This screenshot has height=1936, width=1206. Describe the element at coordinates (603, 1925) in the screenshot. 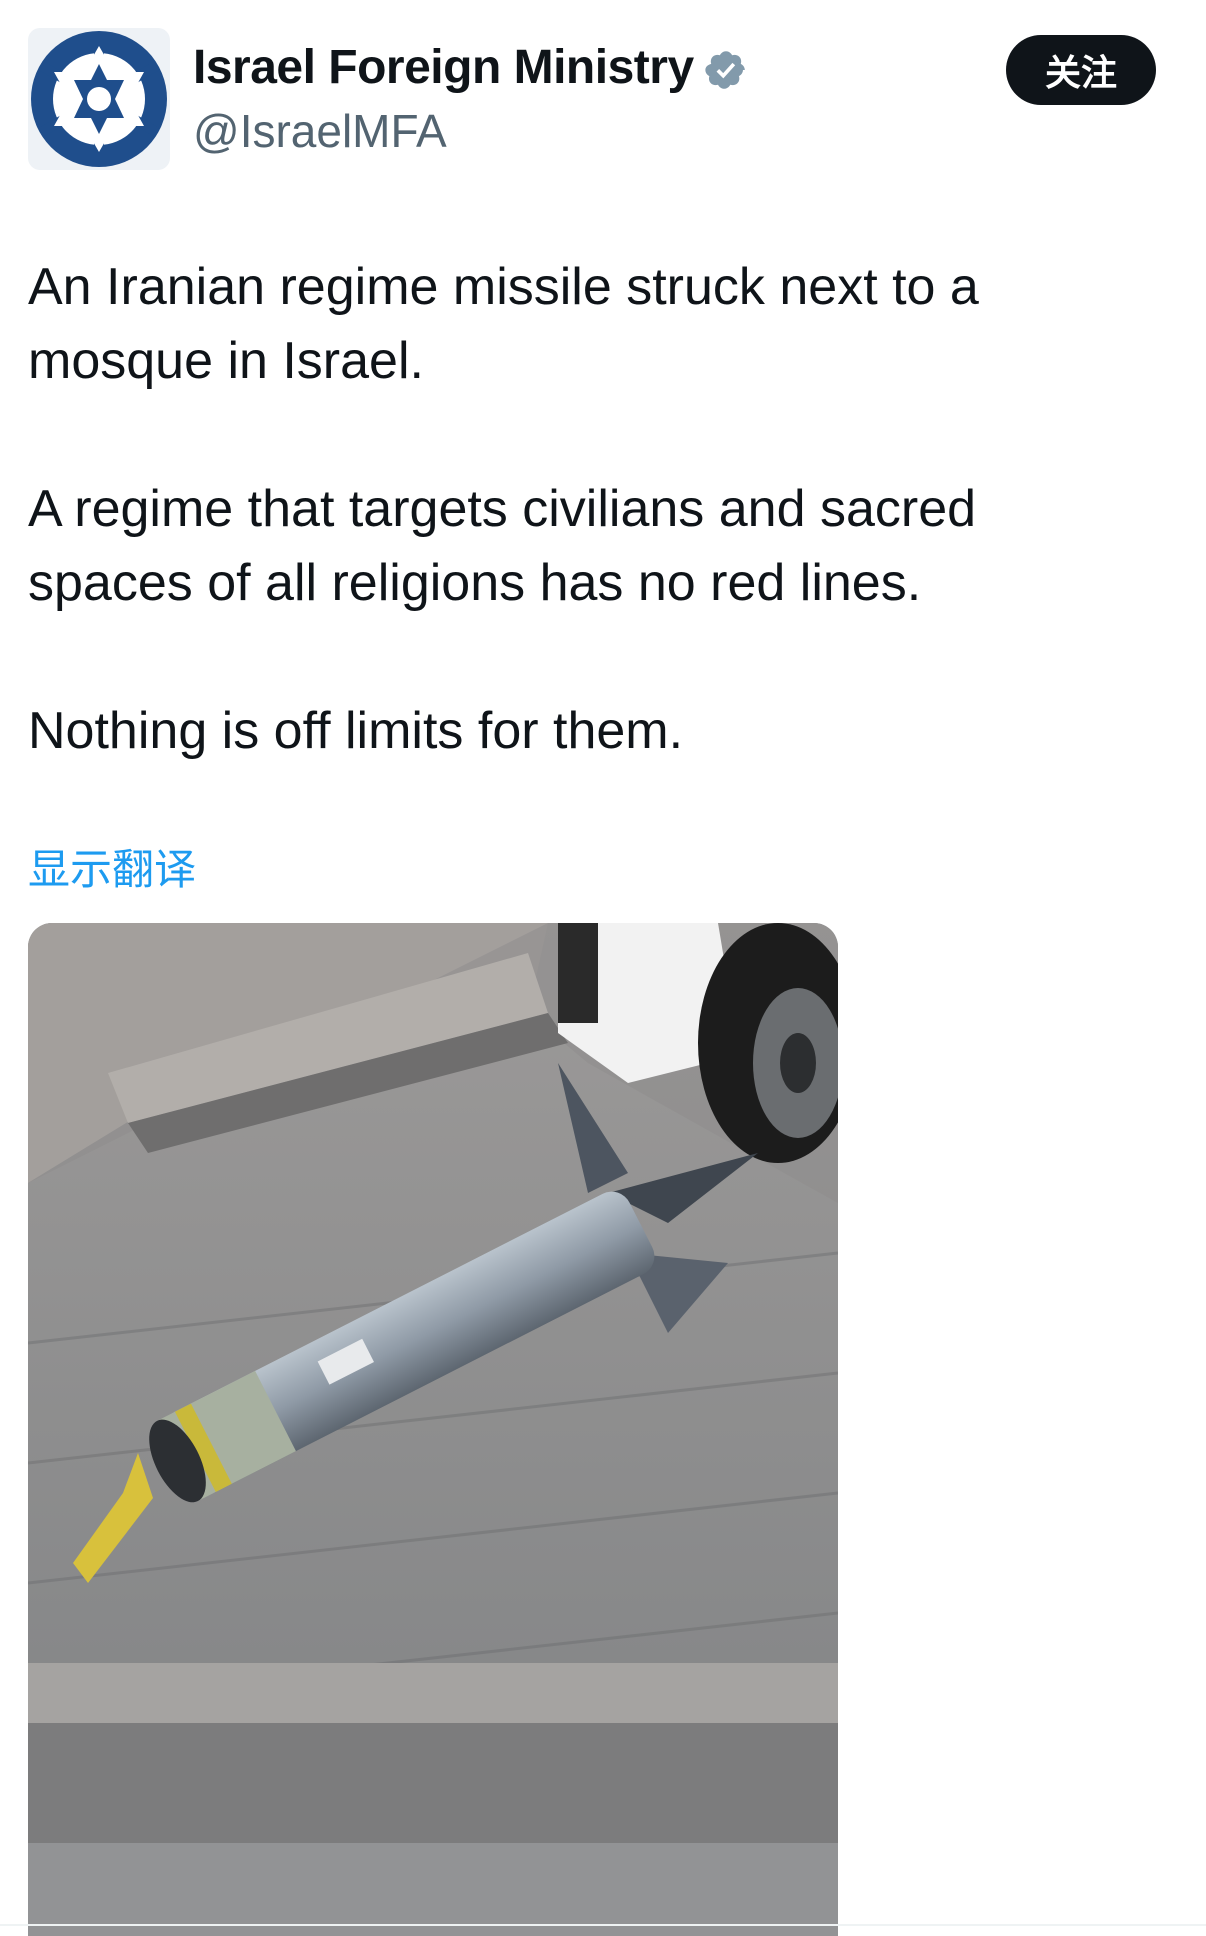

I see `divider` at that location.